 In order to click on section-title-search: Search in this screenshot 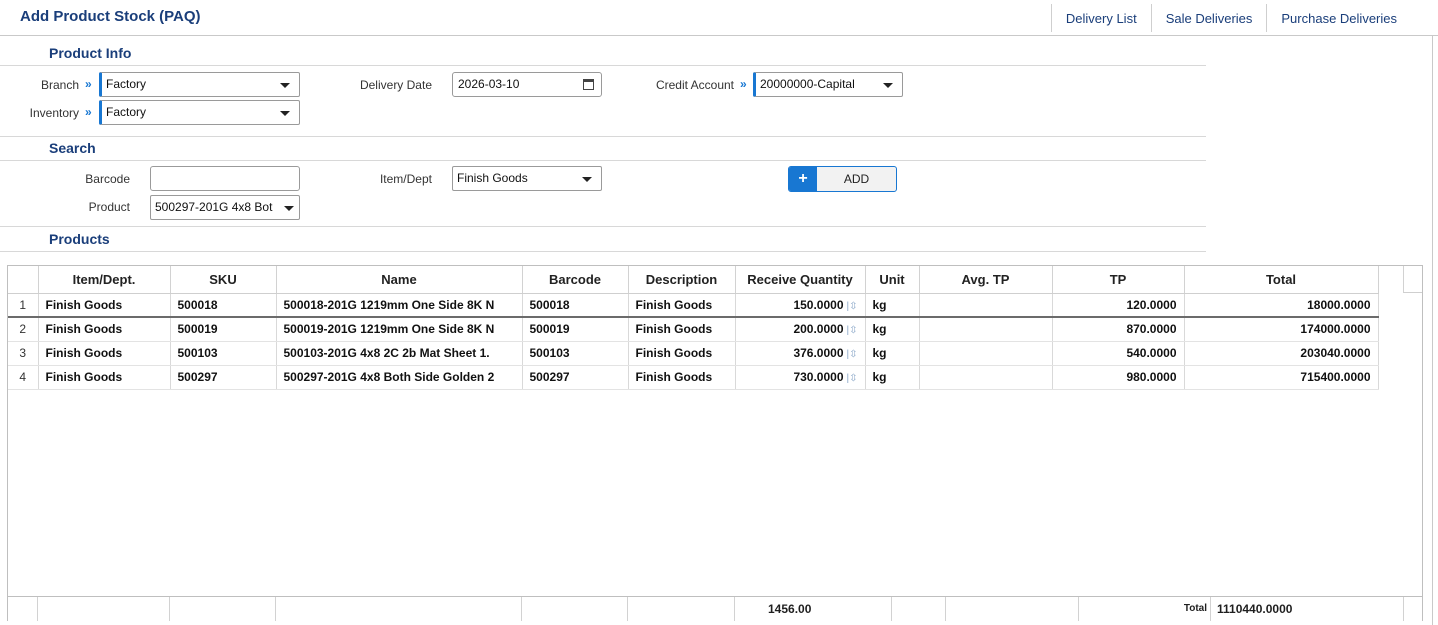, I will do `click(72, 148)`.